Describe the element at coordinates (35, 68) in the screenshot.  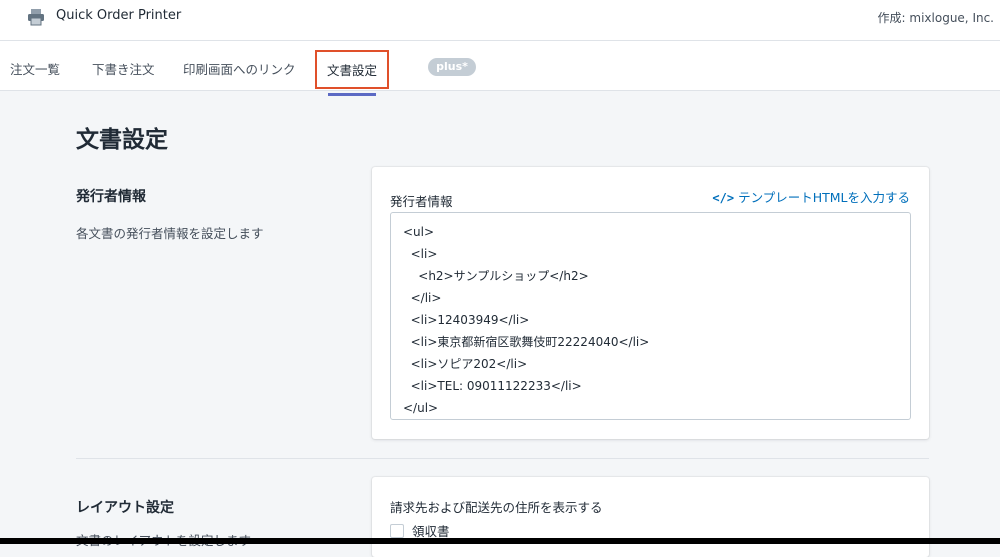
I see `tab-order-list: 注文一覧` at that location.